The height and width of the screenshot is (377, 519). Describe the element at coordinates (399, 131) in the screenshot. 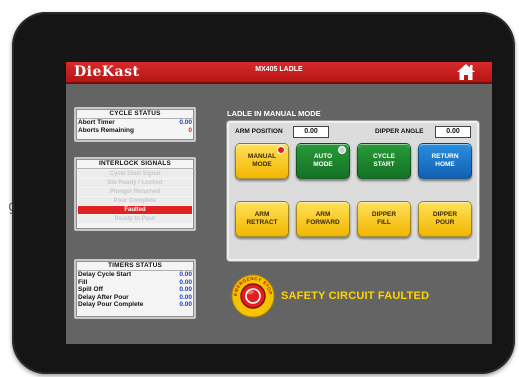

I see `dipper-angle-label: DIPPER ANGLE` at that location.